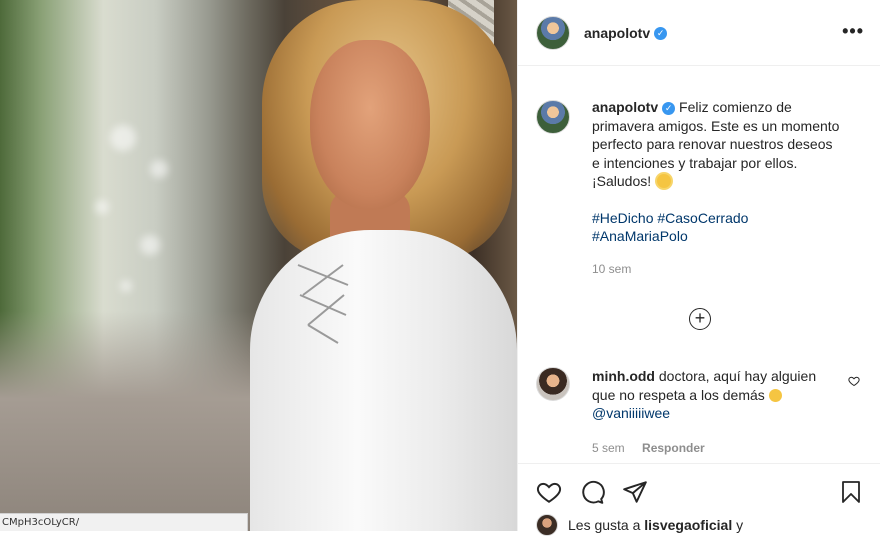 Image resolution: width=880 pixels, height=536 pixels. I want to click on more-options-icon: •••, so click(853, 31).